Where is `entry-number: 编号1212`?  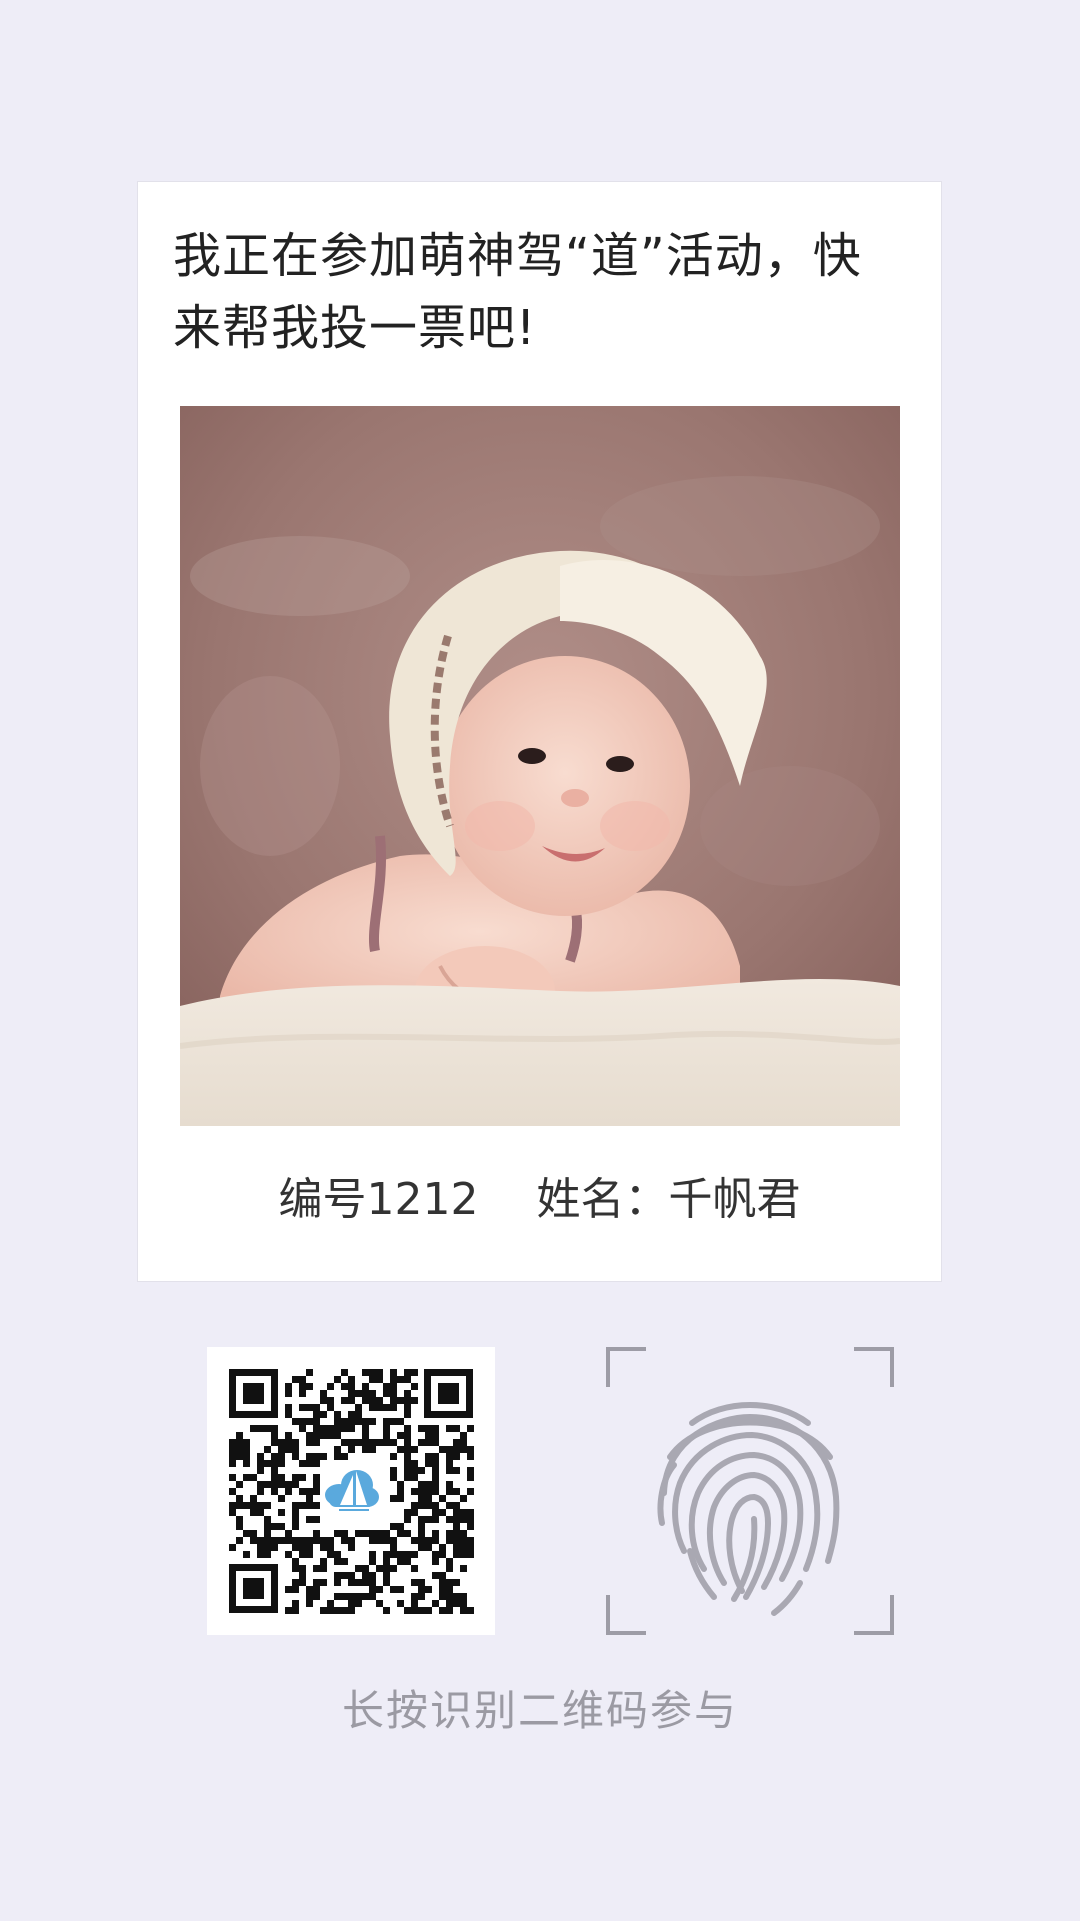 entry-number: 编号1212 is located at coordinates (378, 1199).